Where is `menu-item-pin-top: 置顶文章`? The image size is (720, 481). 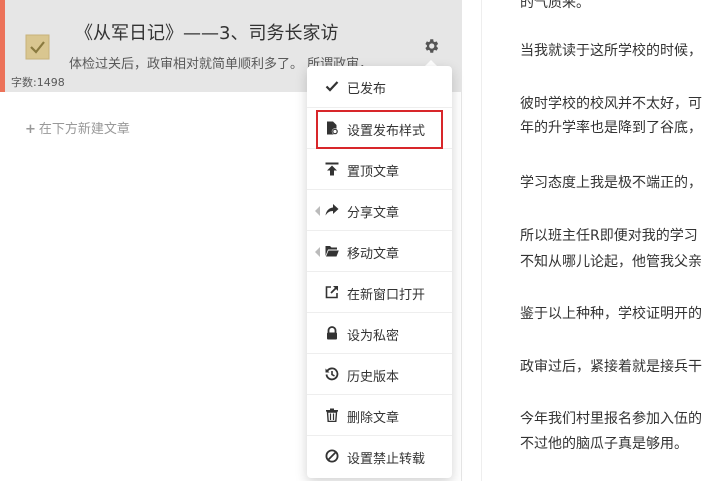
menu-item-pin-top: 置顶文章 is located at coordinates (379, 168).